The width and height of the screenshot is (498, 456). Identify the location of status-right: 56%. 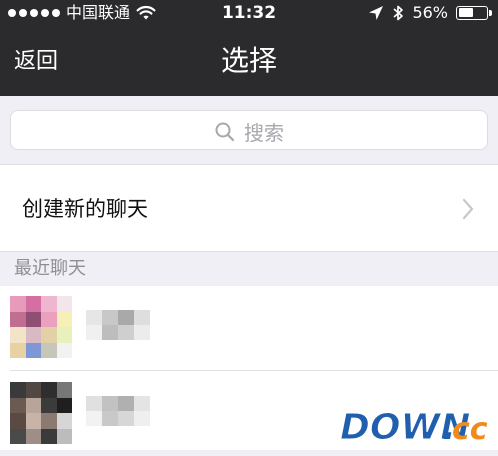
(430, 12).